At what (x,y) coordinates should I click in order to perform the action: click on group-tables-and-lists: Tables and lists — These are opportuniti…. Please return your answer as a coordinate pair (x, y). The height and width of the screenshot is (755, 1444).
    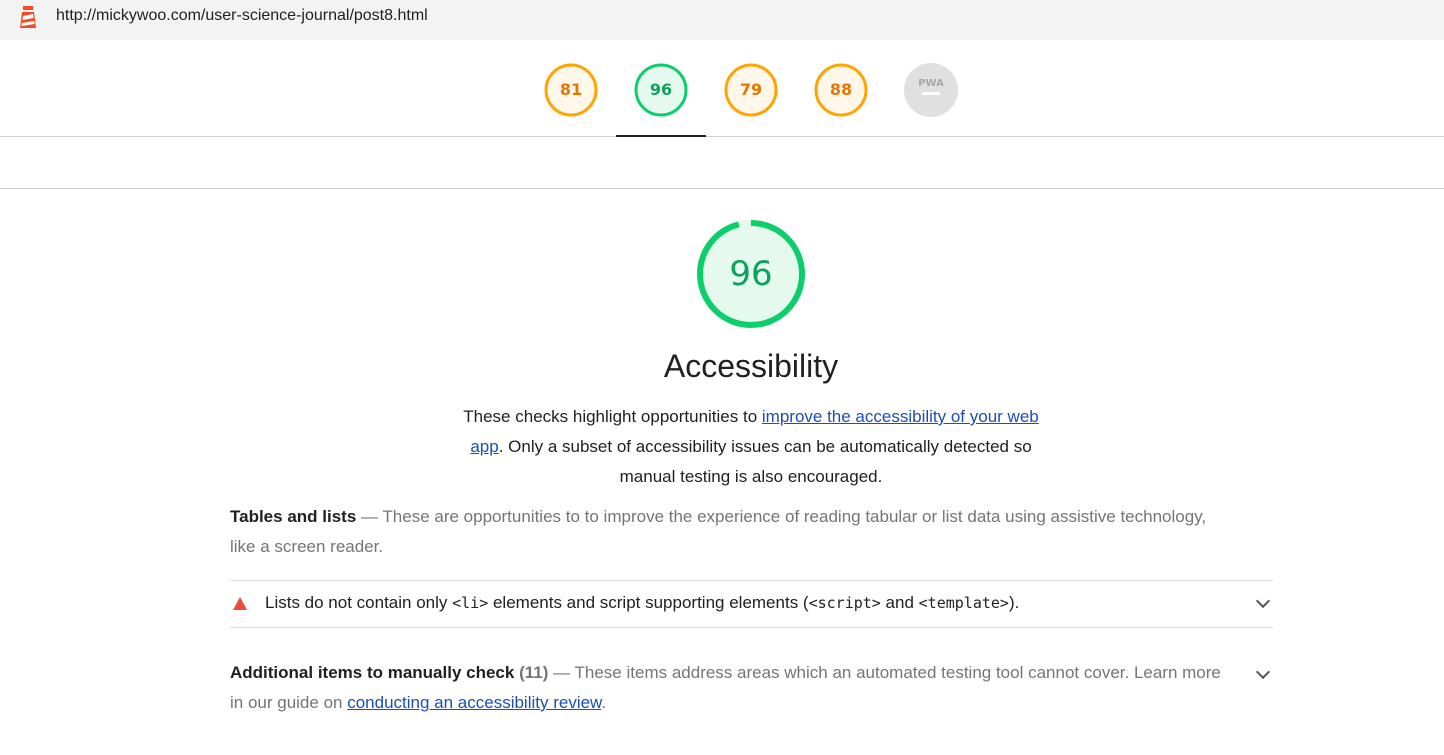
    Looking at the image, I should click on (730, 532).